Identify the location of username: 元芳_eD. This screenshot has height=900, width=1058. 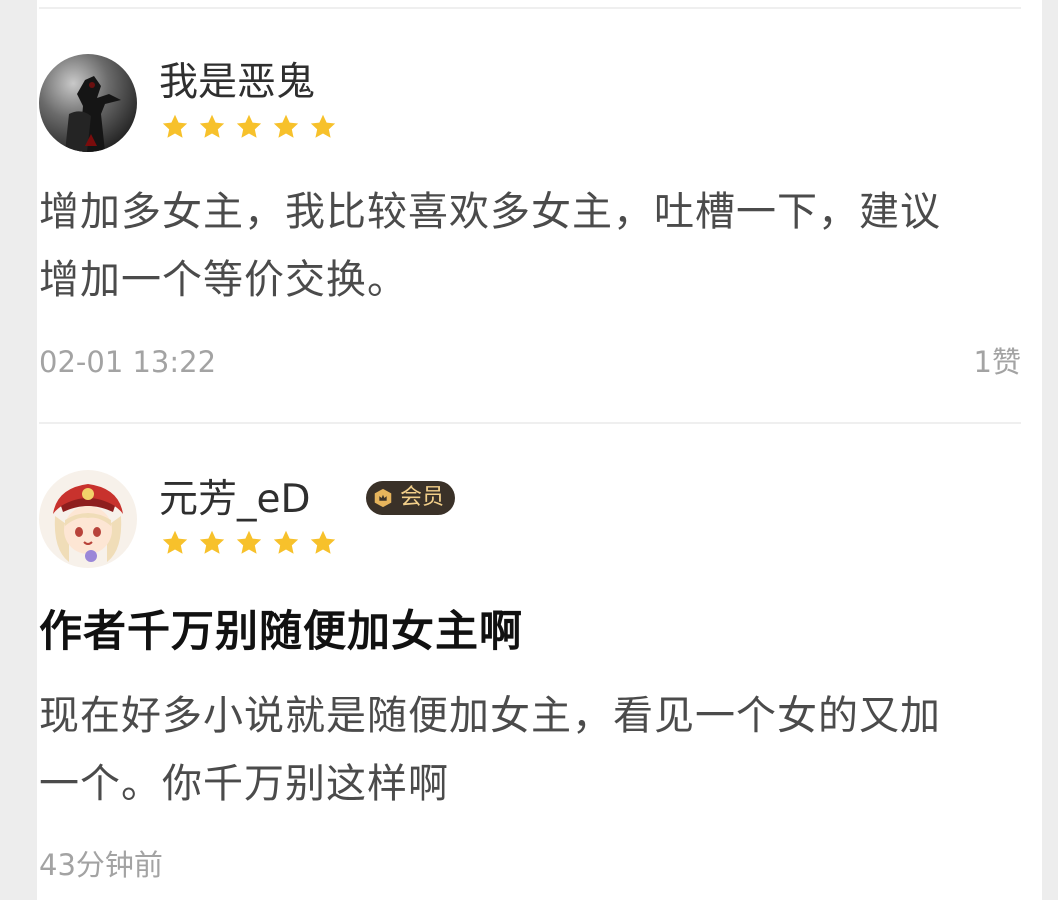
(235, 500).